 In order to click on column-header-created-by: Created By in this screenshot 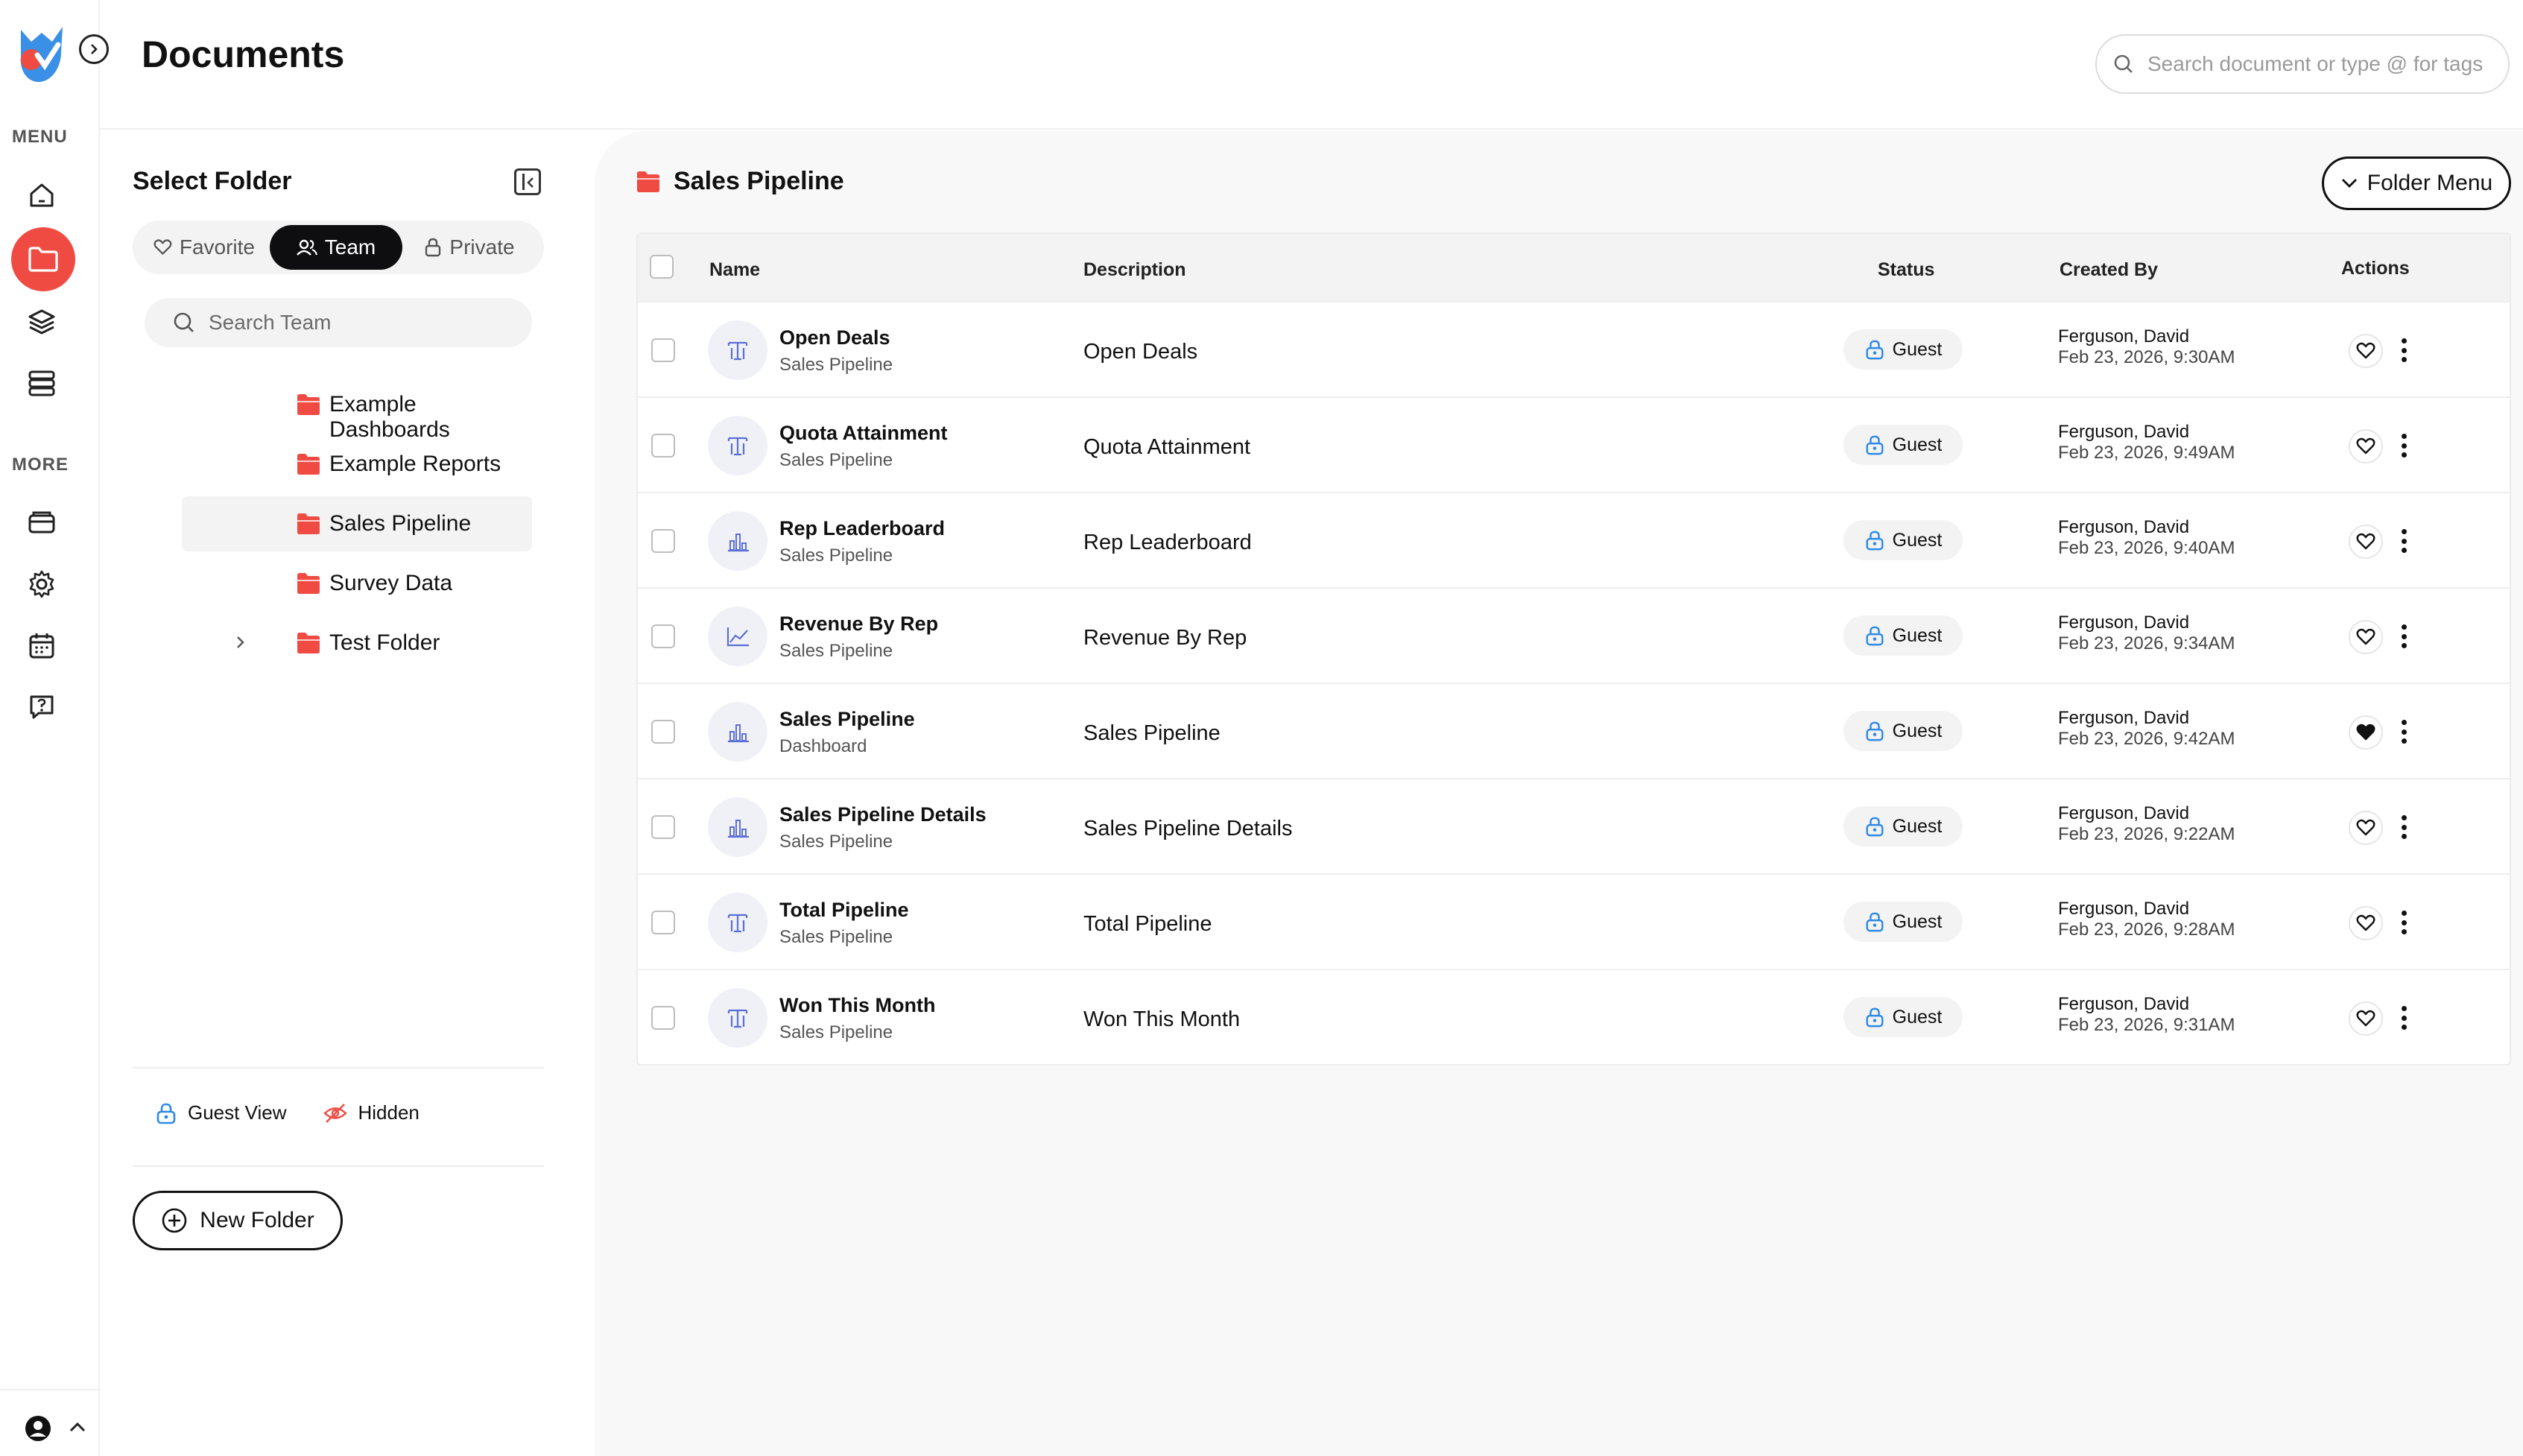, I will do `click(2109, 270)`.